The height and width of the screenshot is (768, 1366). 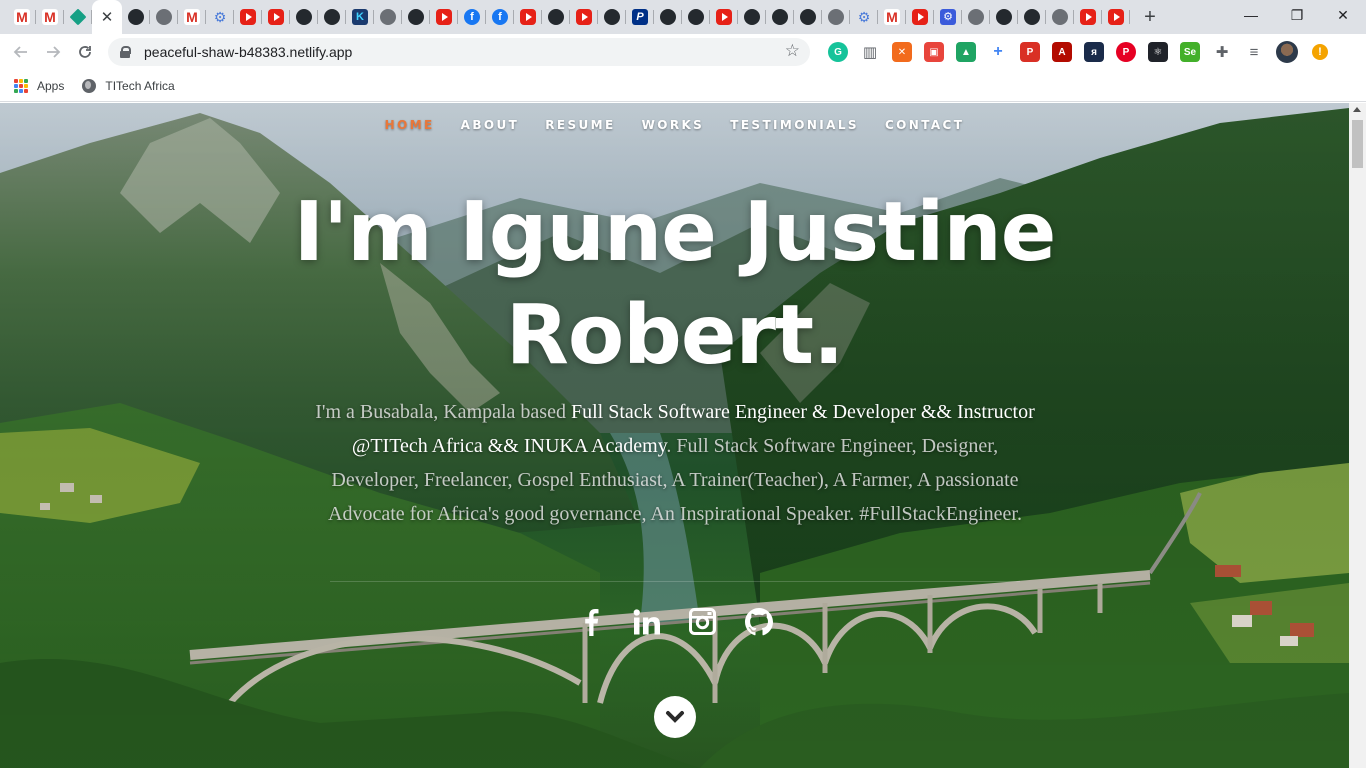 I want to click on instagram-link, so click(x=702, y=621).